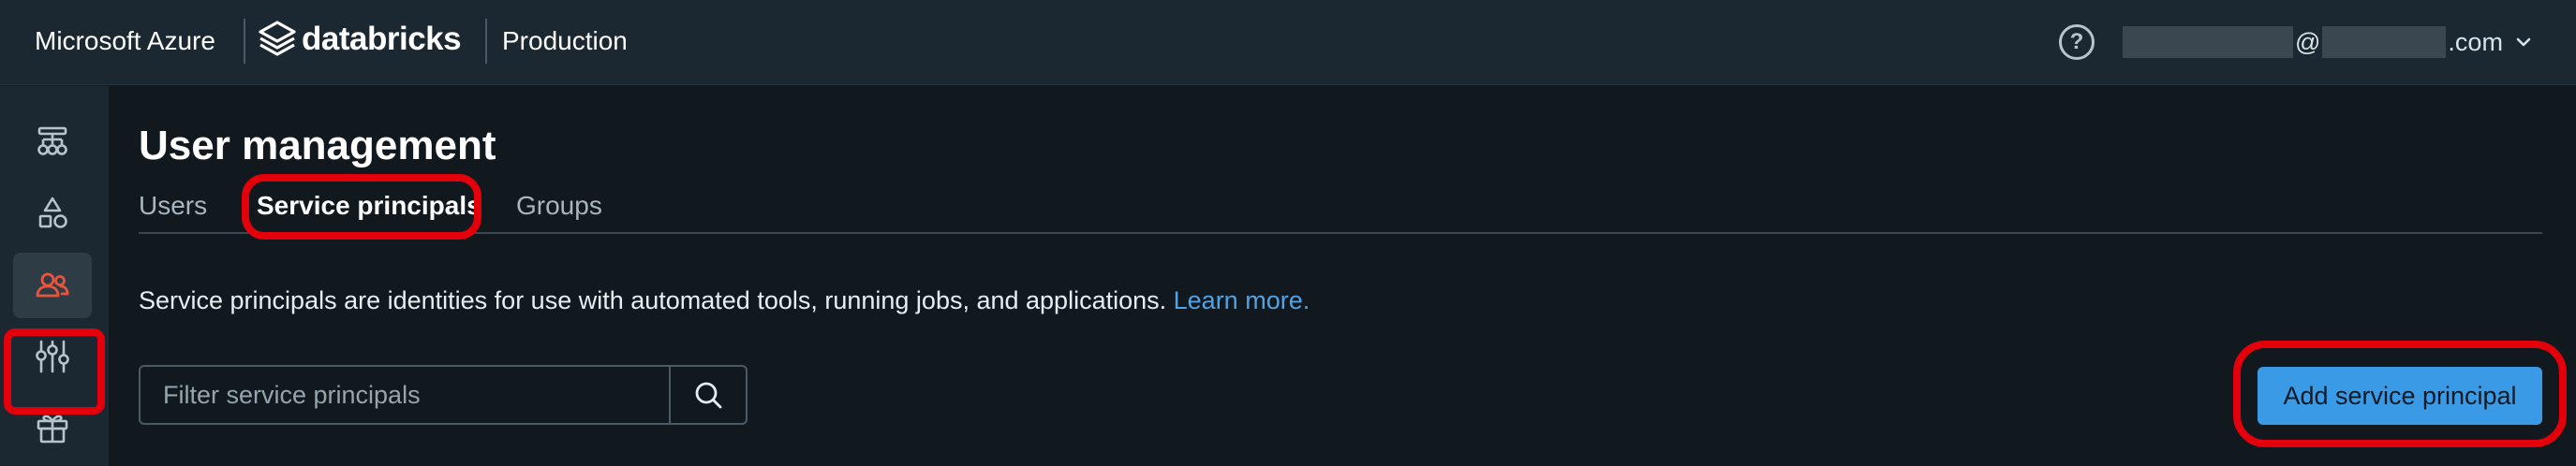 The height and width of the screenshot is (466, 2576). What do you see at coordinates (559, 205) in the screenshot?
I see `tab-groups: Groups` at bounding box center [559, 205].